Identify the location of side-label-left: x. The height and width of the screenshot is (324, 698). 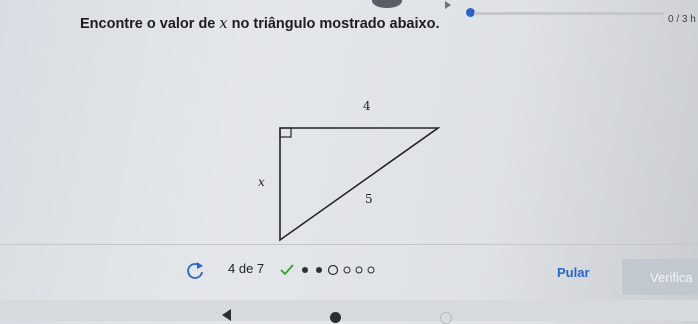
(261, 182).